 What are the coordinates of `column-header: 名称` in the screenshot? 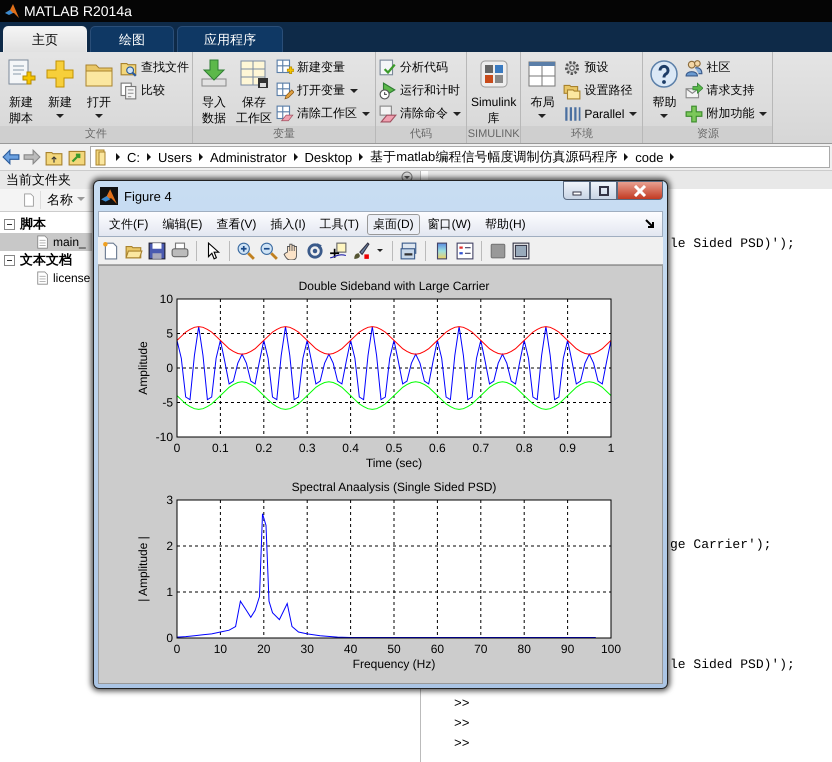 It's located at (62, 200).